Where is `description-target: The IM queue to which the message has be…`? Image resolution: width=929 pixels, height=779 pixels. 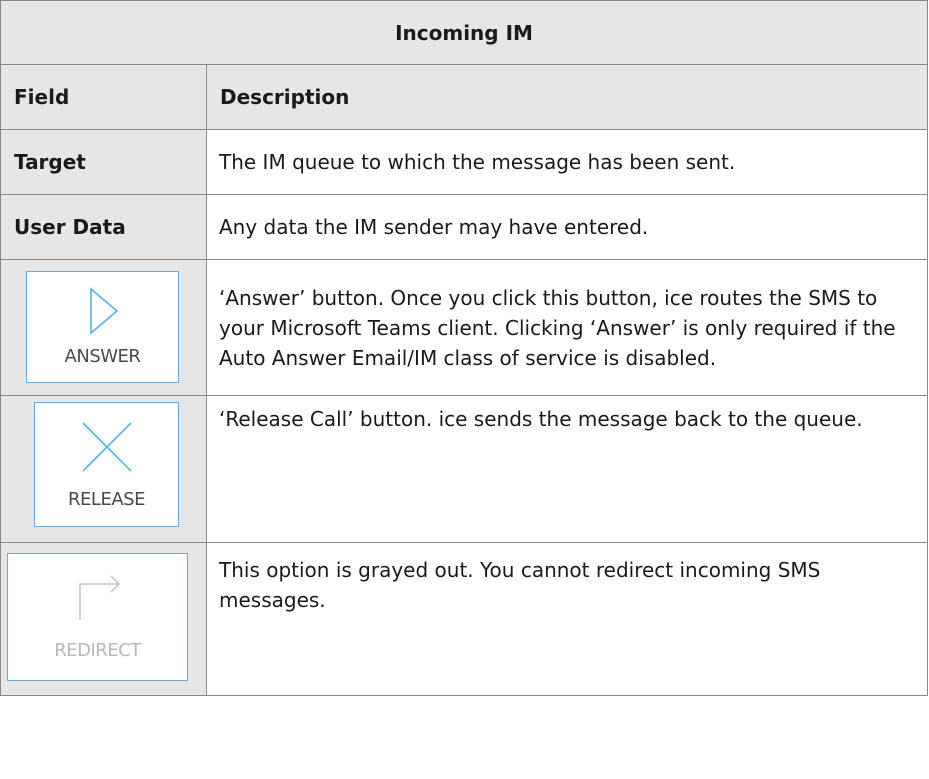
description-target: The IM queue to which the message has be… is located at coordinates (567, 162).